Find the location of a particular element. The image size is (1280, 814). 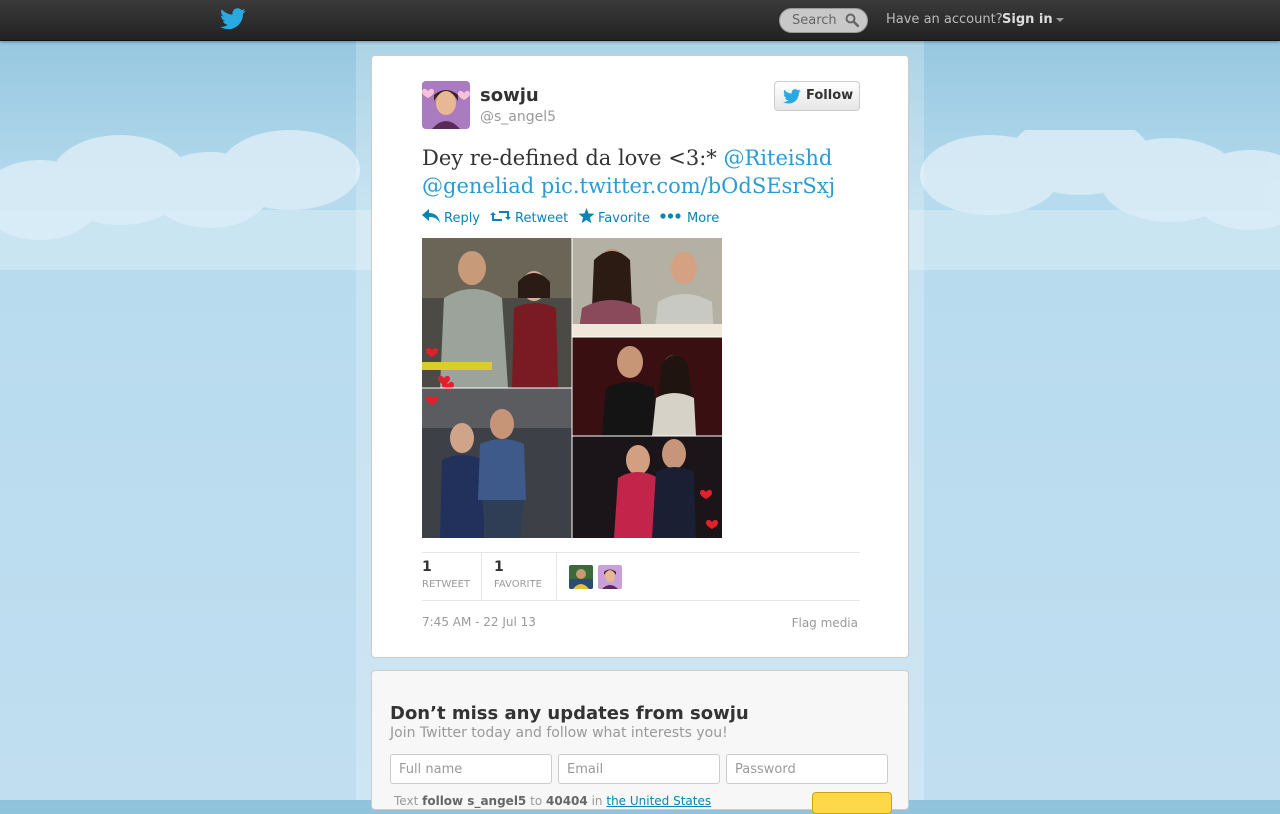

top-navigation-bar: Search Have an account? Sign in is located at coordinates (640, 20).